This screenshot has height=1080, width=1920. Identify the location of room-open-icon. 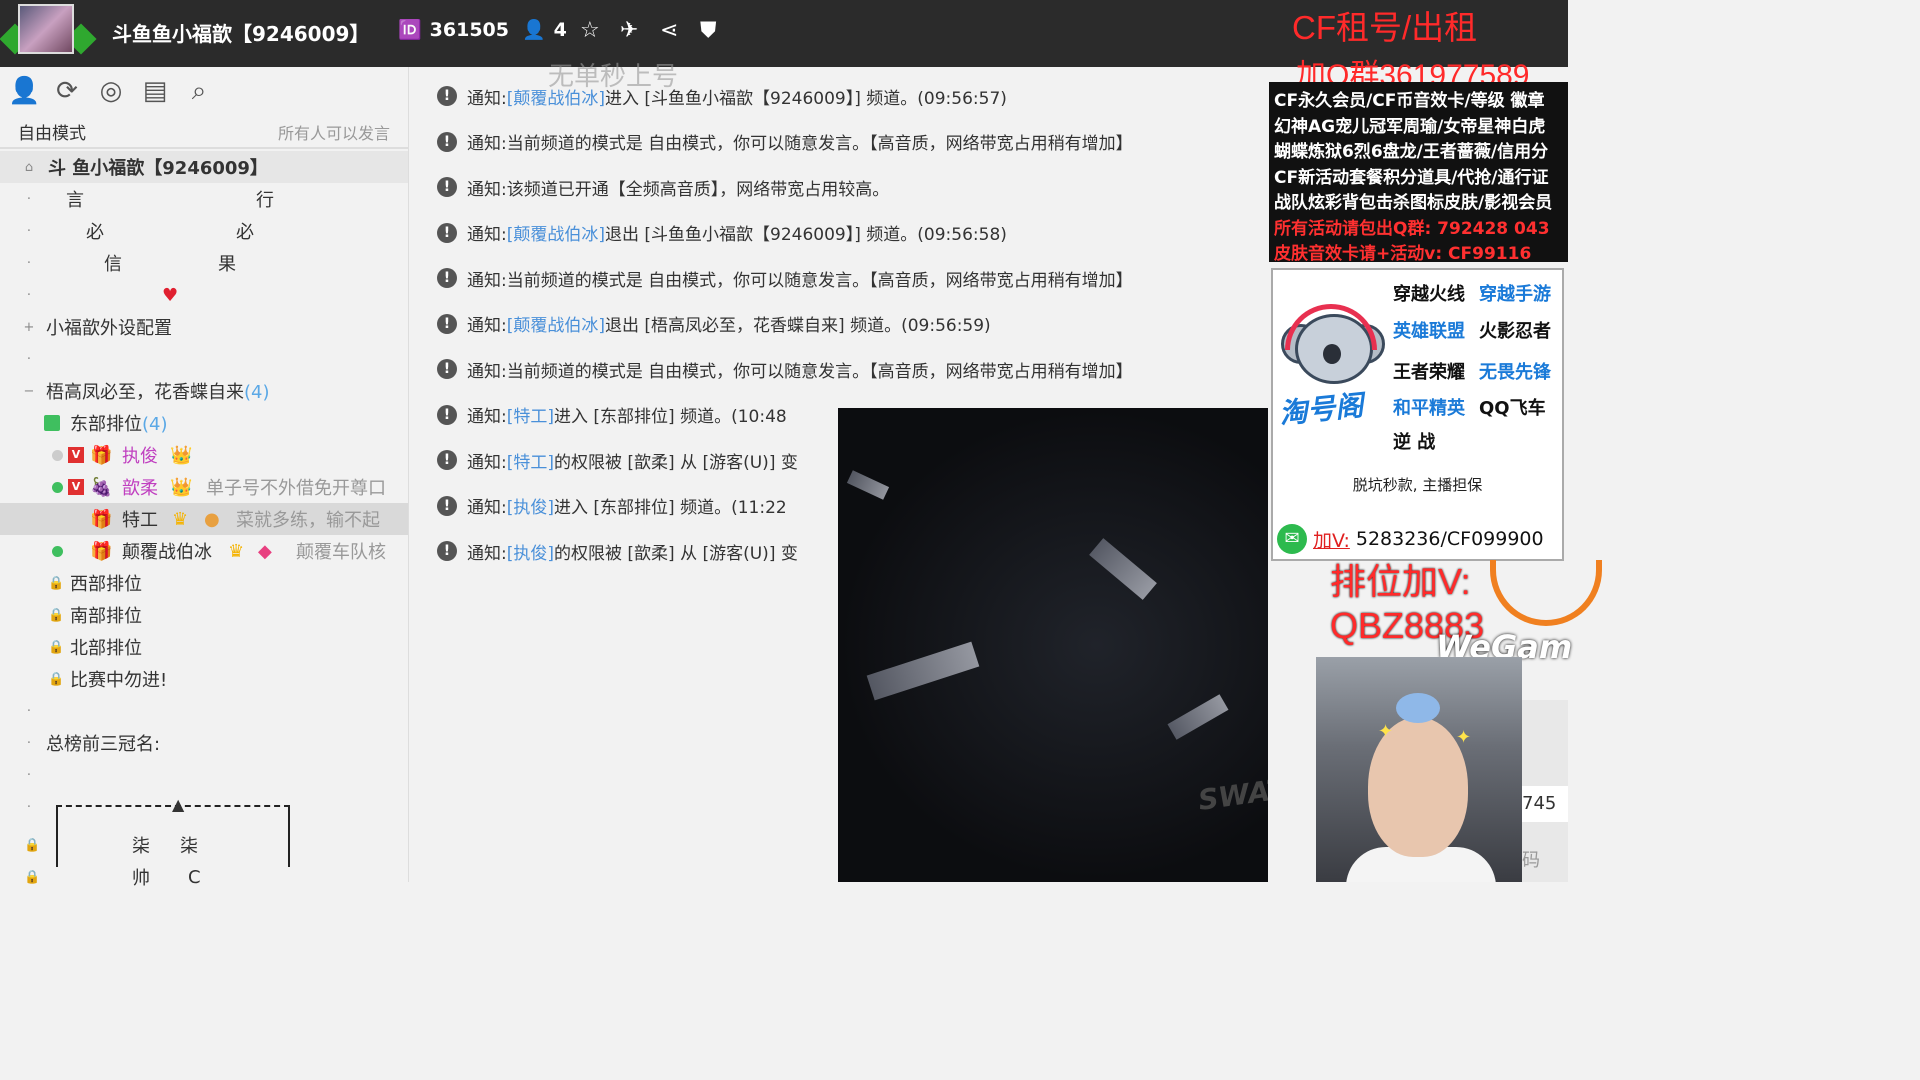
(52, 423).